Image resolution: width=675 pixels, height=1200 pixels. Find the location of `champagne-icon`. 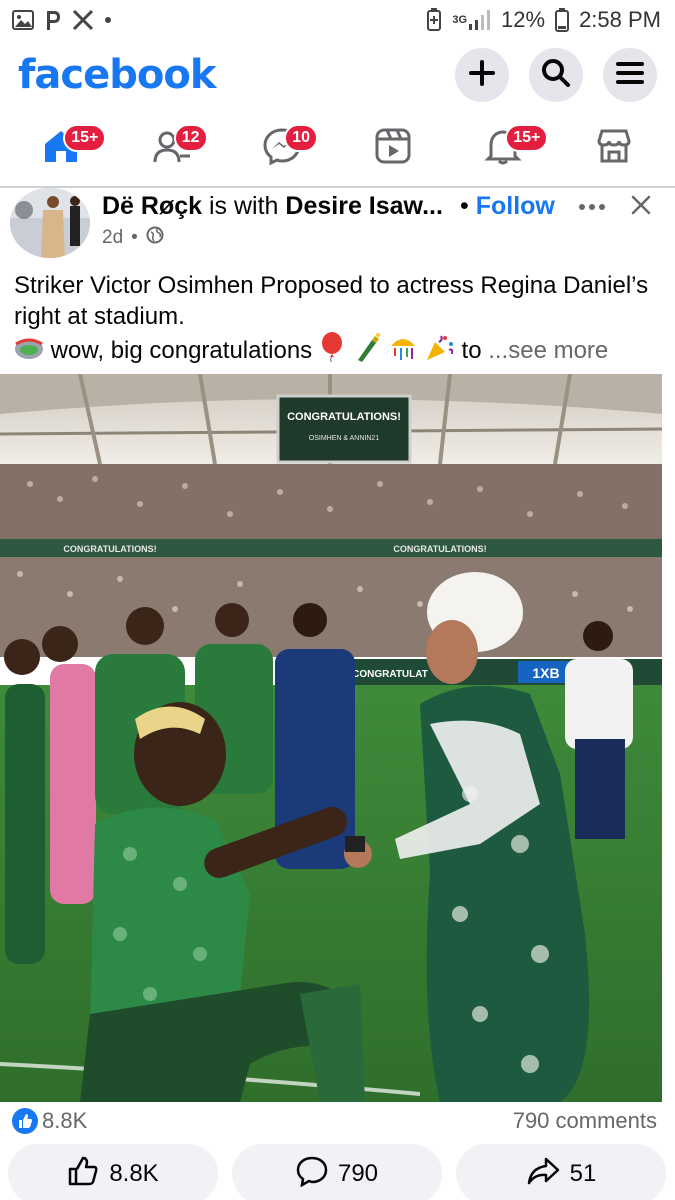

champagne-icon is located at coordinates (367, 351).